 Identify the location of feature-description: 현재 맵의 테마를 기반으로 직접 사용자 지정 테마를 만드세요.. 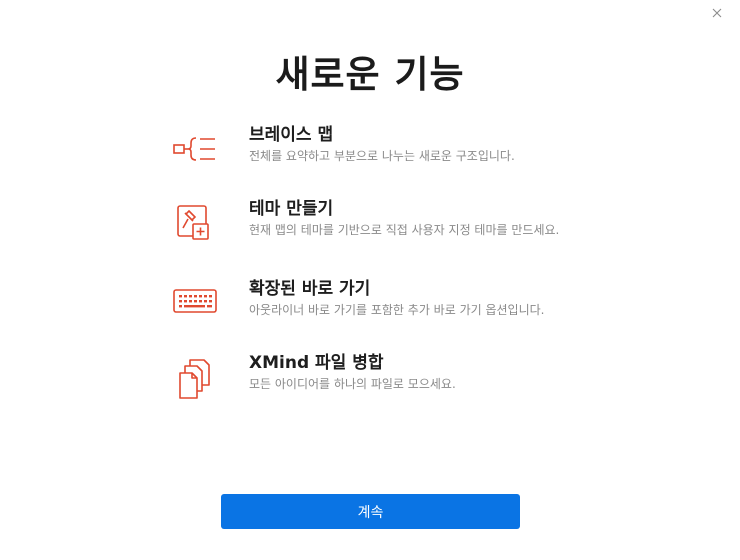
(404, 230).